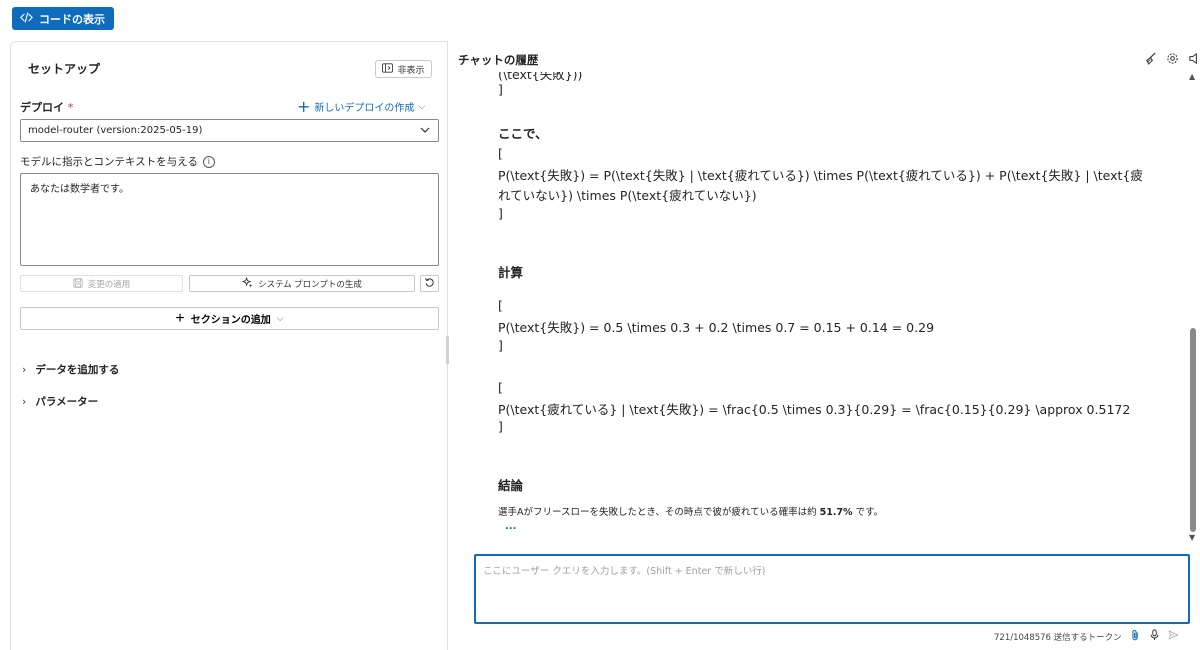 This screenshot has height=650, width=1200. Describe the element at coordinates (72, 19) in the screenshot. I see `view-code-label: コードの表示` at that location.